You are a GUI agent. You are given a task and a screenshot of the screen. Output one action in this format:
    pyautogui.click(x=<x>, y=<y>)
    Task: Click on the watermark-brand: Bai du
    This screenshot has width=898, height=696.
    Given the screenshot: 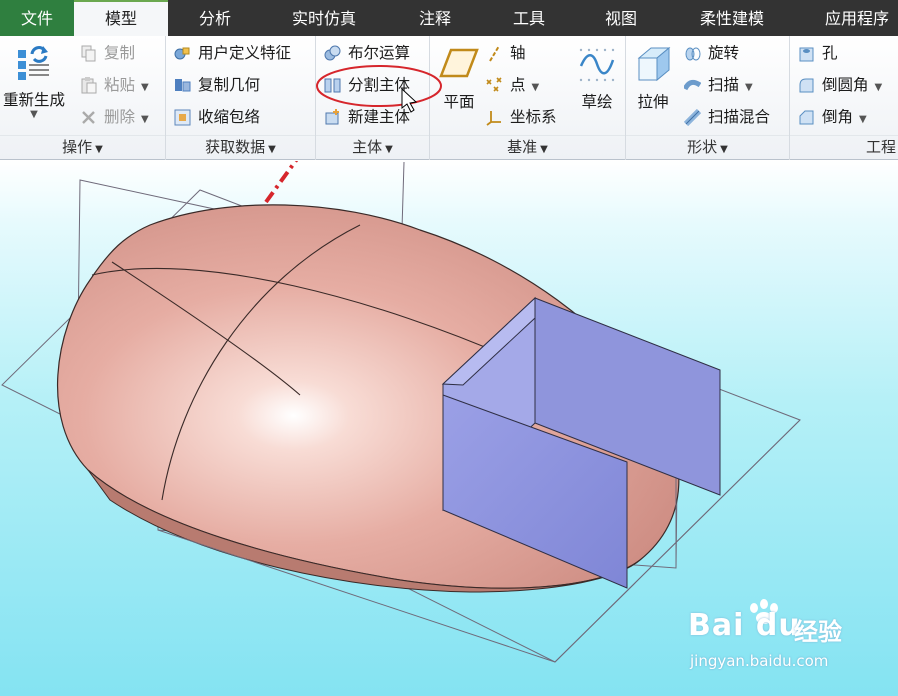 What is the action you would take?
    pyautogui.click(x=744, y=625)
    